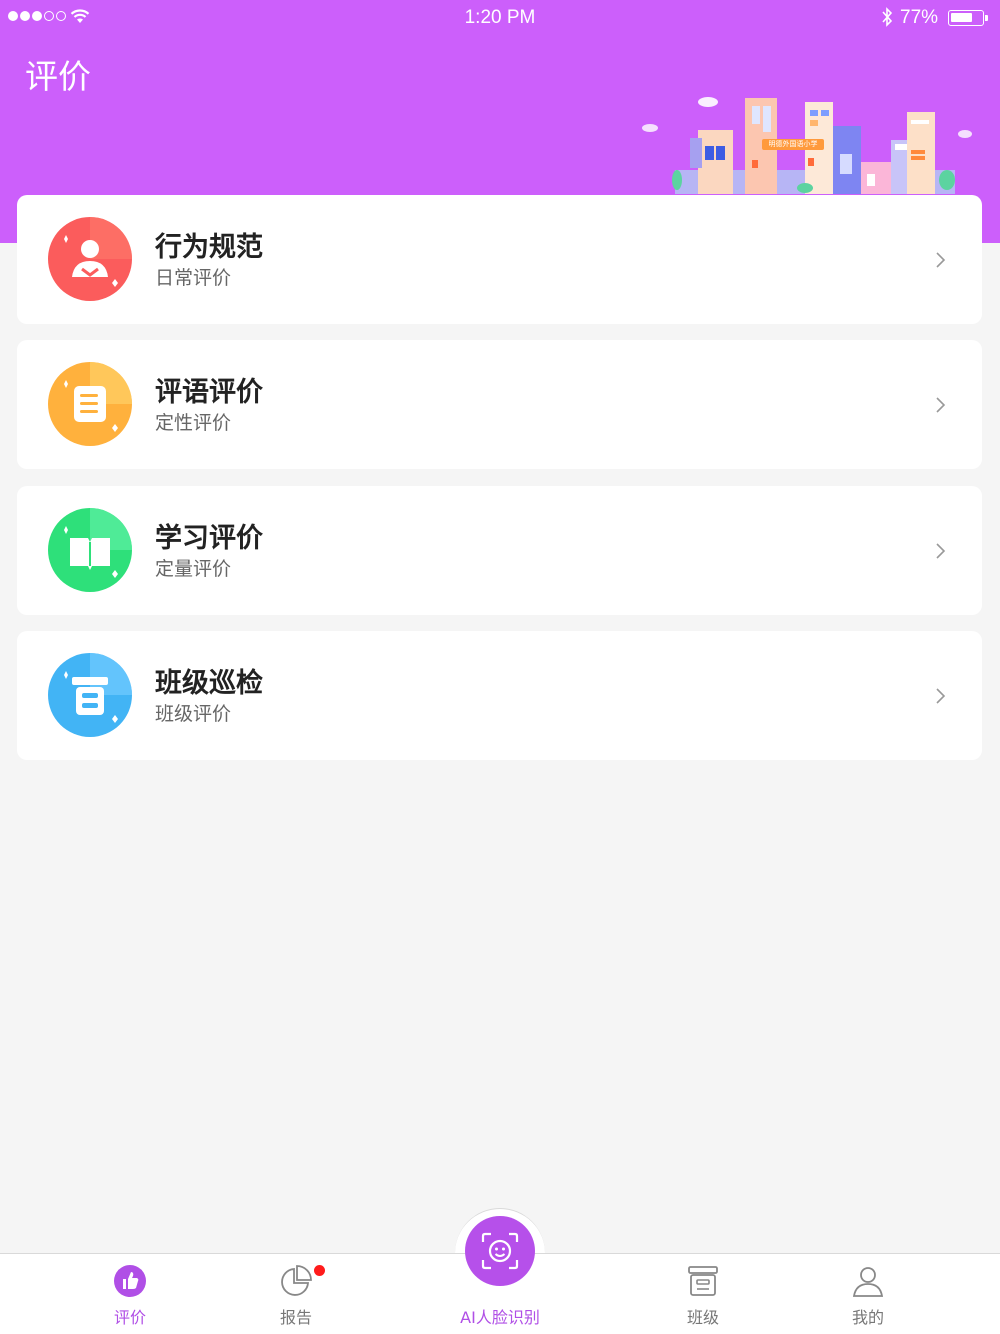  What do you see at coordinates (702, 1317) in the screenshot?
I see `tab-label: 班级` at bounding box center [702, 1317].